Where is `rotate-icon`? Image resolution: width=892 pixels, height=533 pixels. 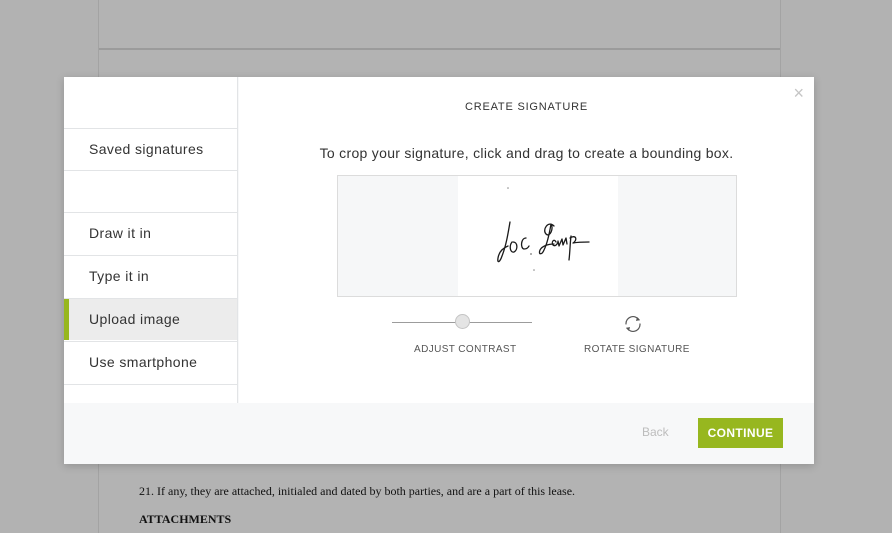 rotate-icon is located at coordinates (633, 324).